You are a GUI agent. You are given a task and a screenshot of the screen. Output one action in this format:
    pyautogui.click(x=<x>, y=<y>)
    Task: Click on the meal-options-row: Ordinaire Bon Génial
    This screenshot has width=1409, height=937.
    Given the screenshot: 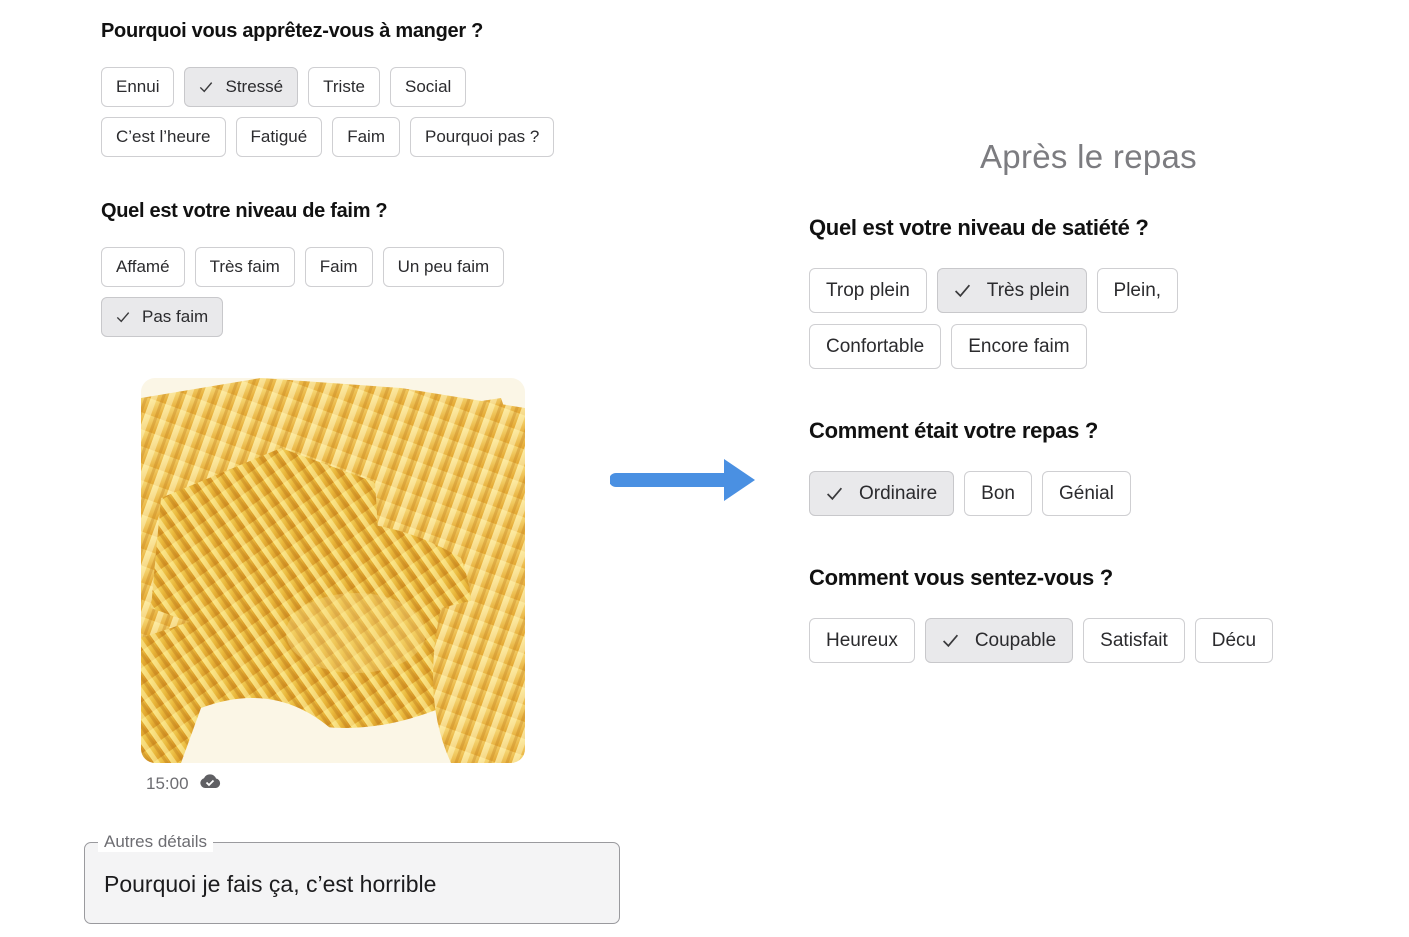 What is the action you would take?
    pyautogui.click(x=970, y=493)
    